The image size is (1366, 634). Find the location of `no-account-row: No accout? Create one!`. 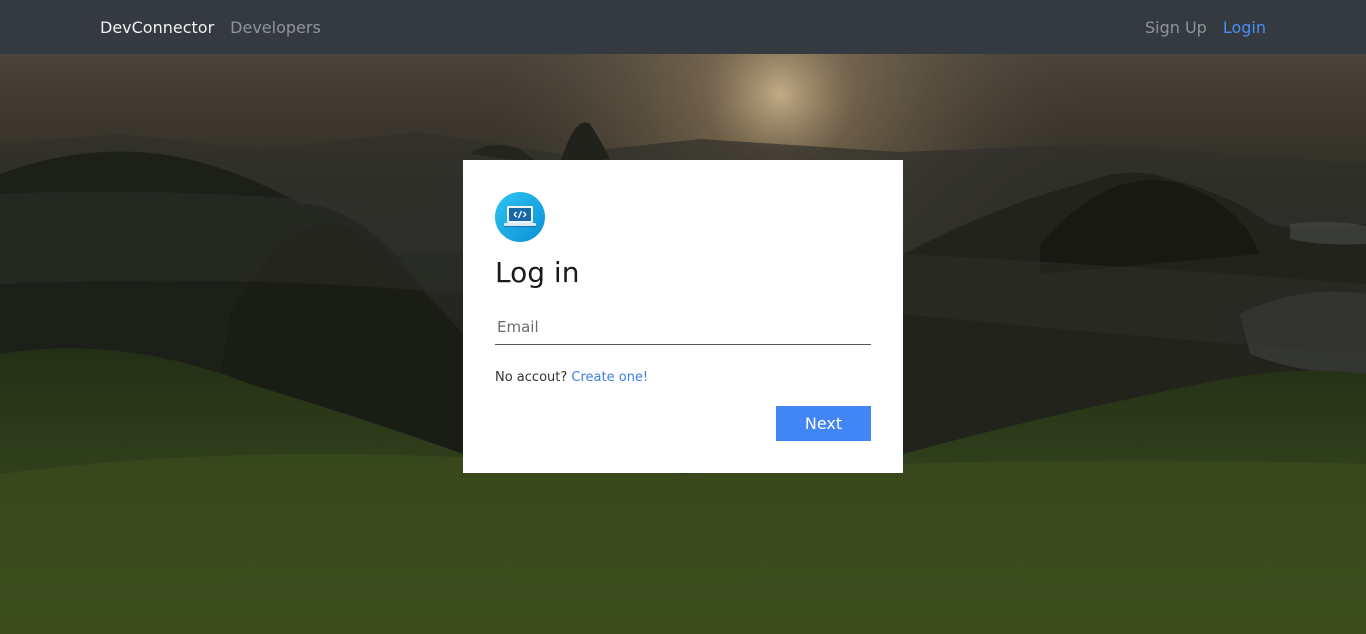

no-account-row: No accout? Create one! is located at coordinates (571, 377).